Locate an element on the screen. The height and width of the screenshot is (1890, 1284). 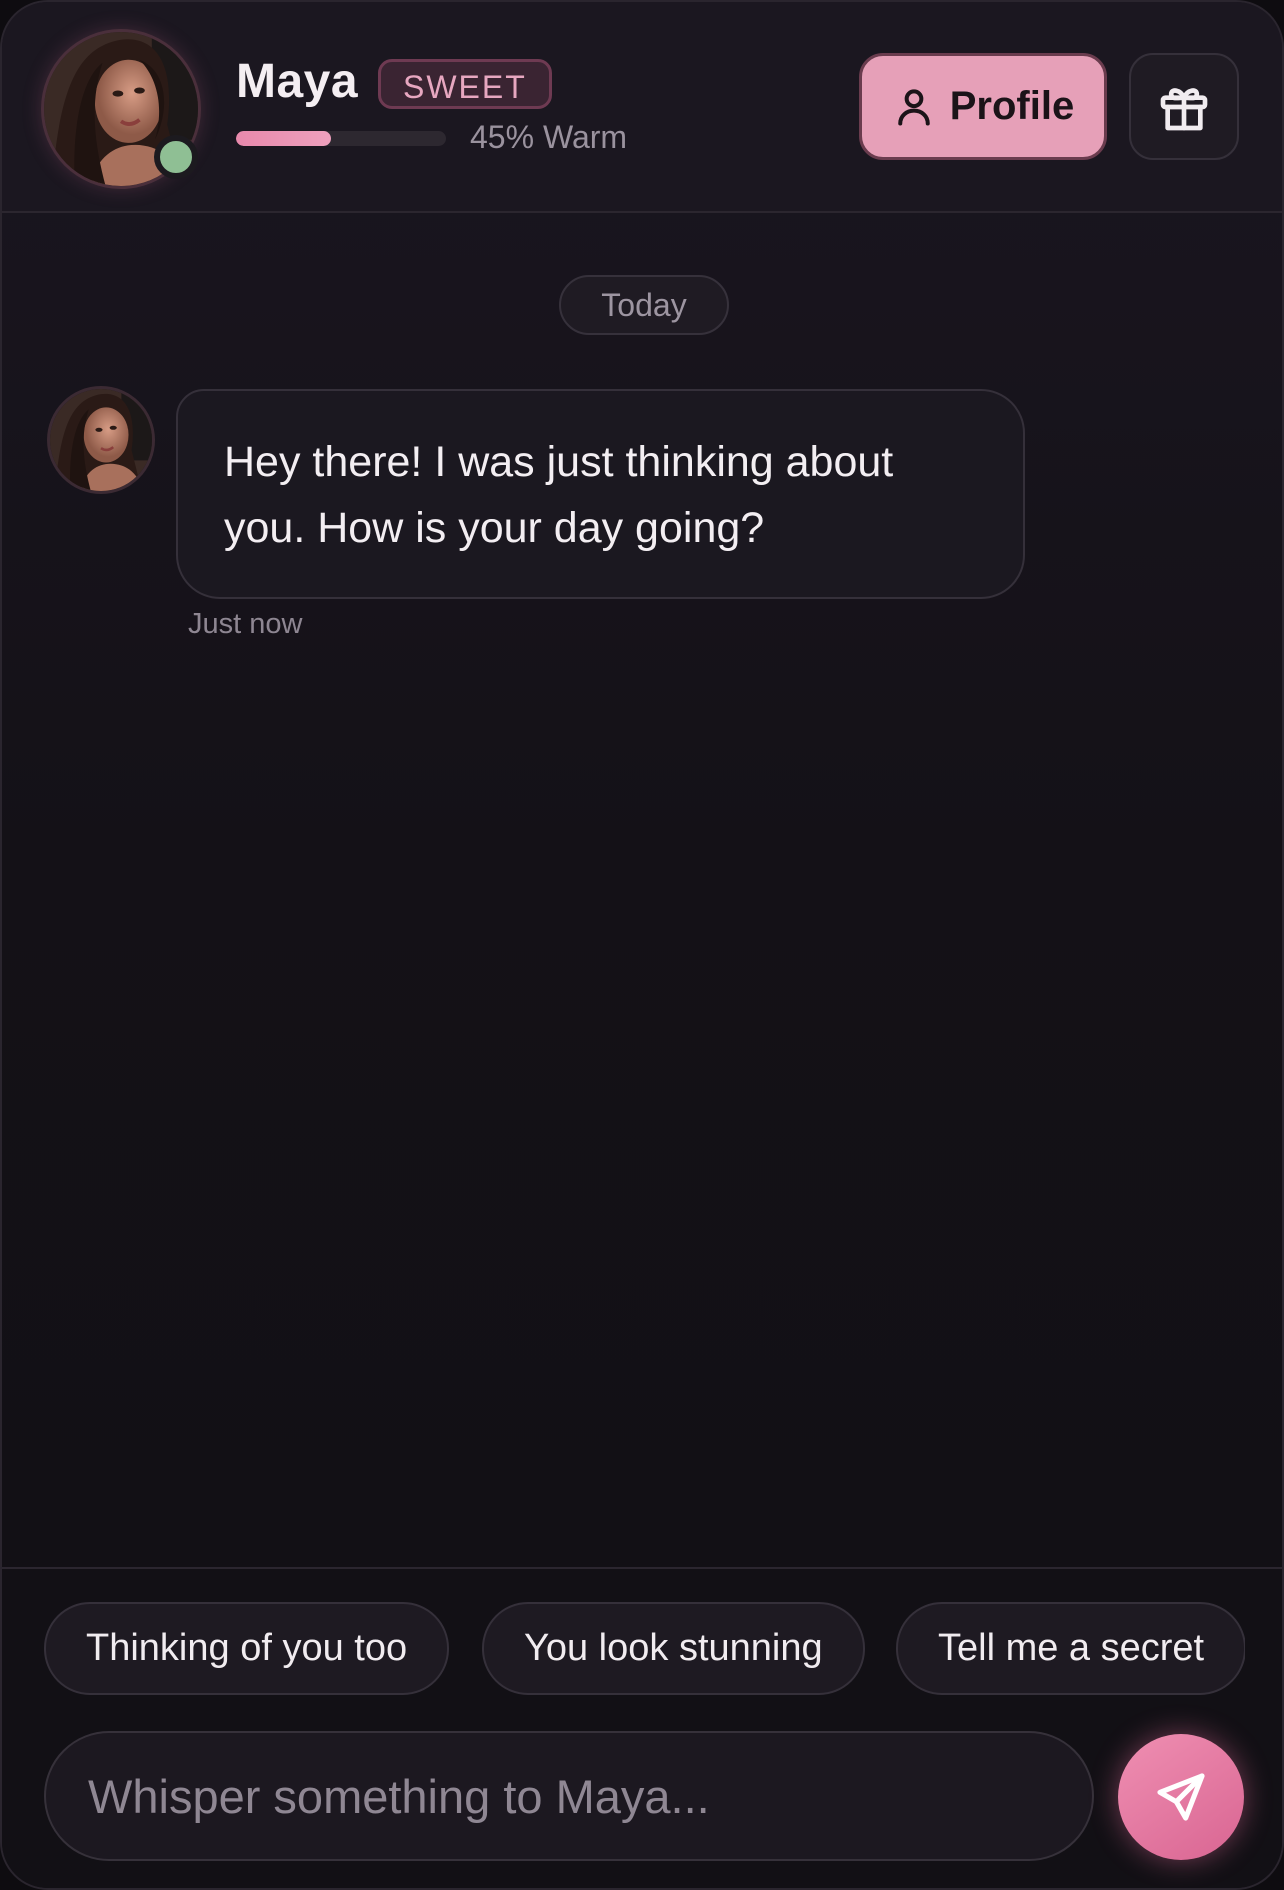
send-button is located at coordinates (1181, 1797).